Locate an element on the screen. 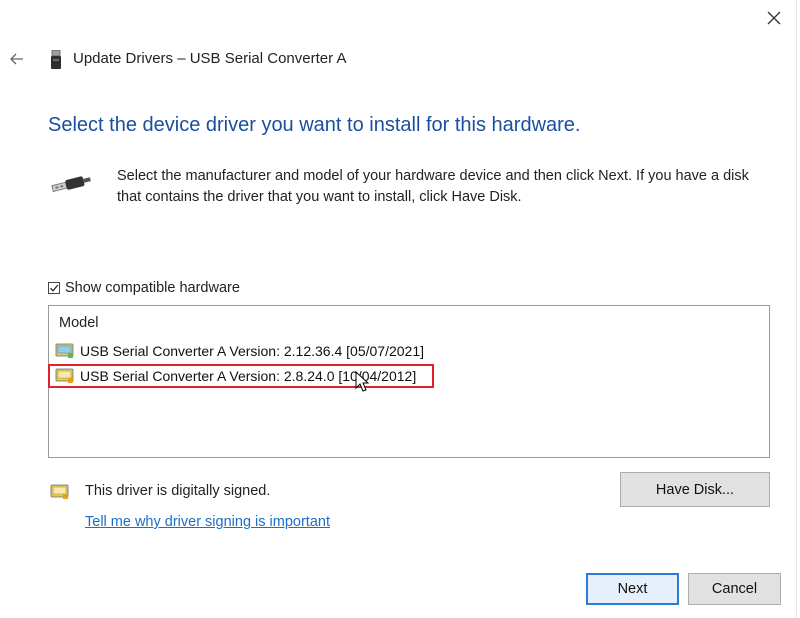  model-column-header: Model is located at coordinates (79, 323).